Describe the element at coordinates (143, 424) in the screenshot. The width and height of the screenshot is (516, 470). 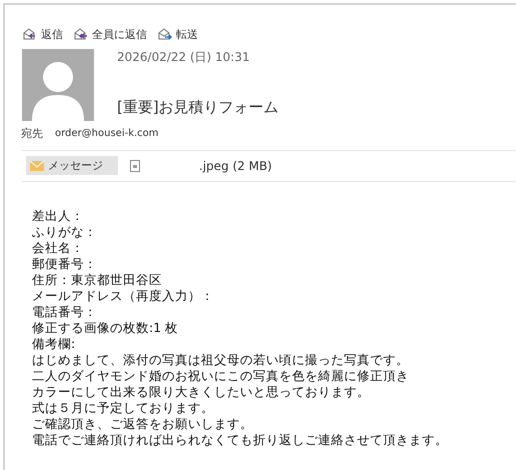
I see `body-text-line: ご確認頂き、ご返答をお願いします。` at that location.